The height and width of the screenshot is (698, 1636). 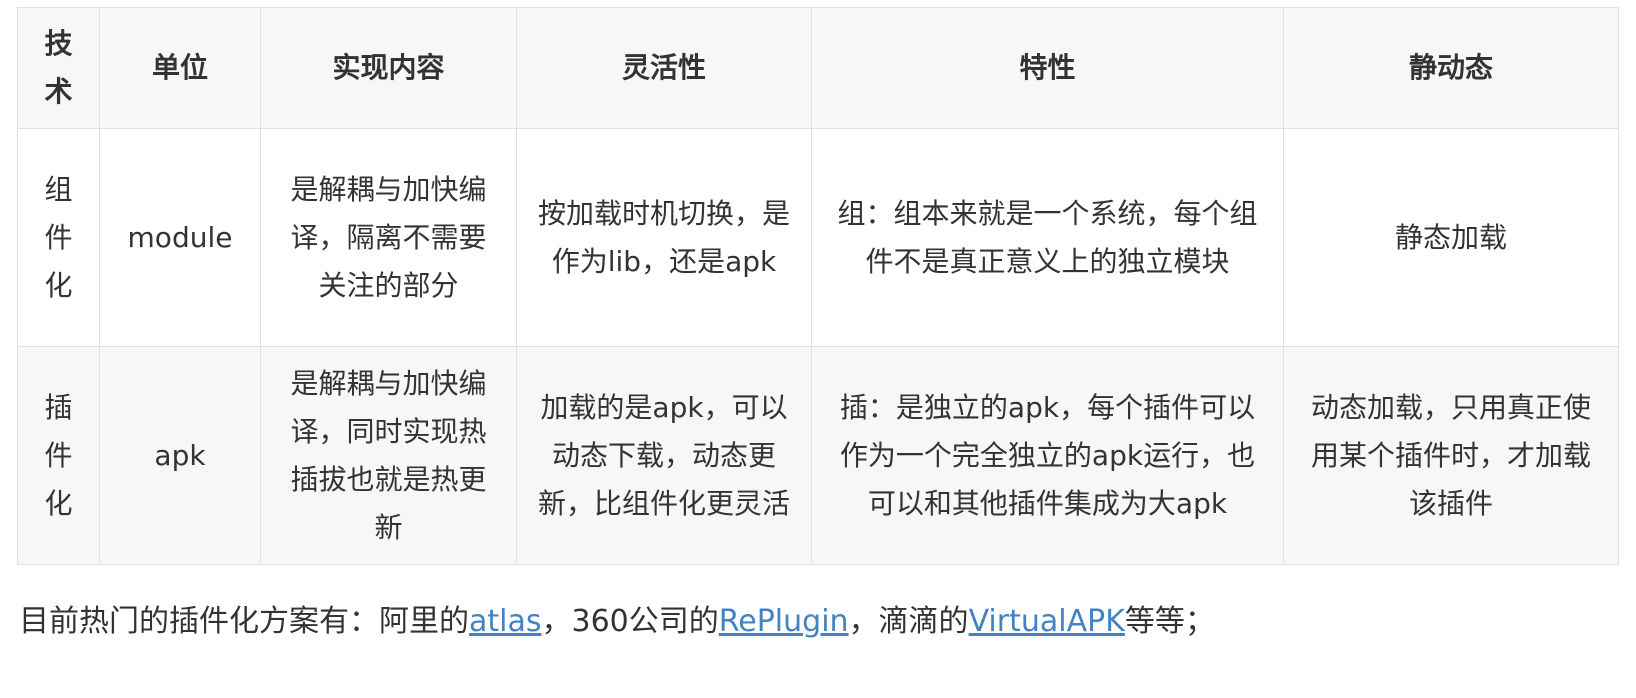 I want to click on paragraph-text: 等等；, so click(x=1169, y=621).